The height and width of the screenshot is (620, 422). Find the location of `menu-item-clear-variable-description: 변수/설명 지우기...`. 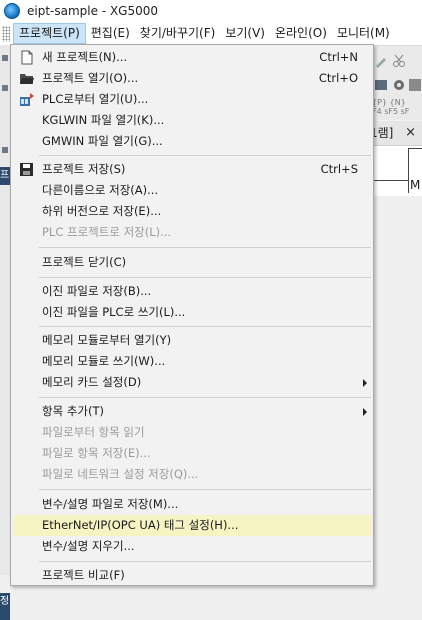

menu-item-clear-variable-description: 변수/설명 지우기... is located at coordinates (192, 546).